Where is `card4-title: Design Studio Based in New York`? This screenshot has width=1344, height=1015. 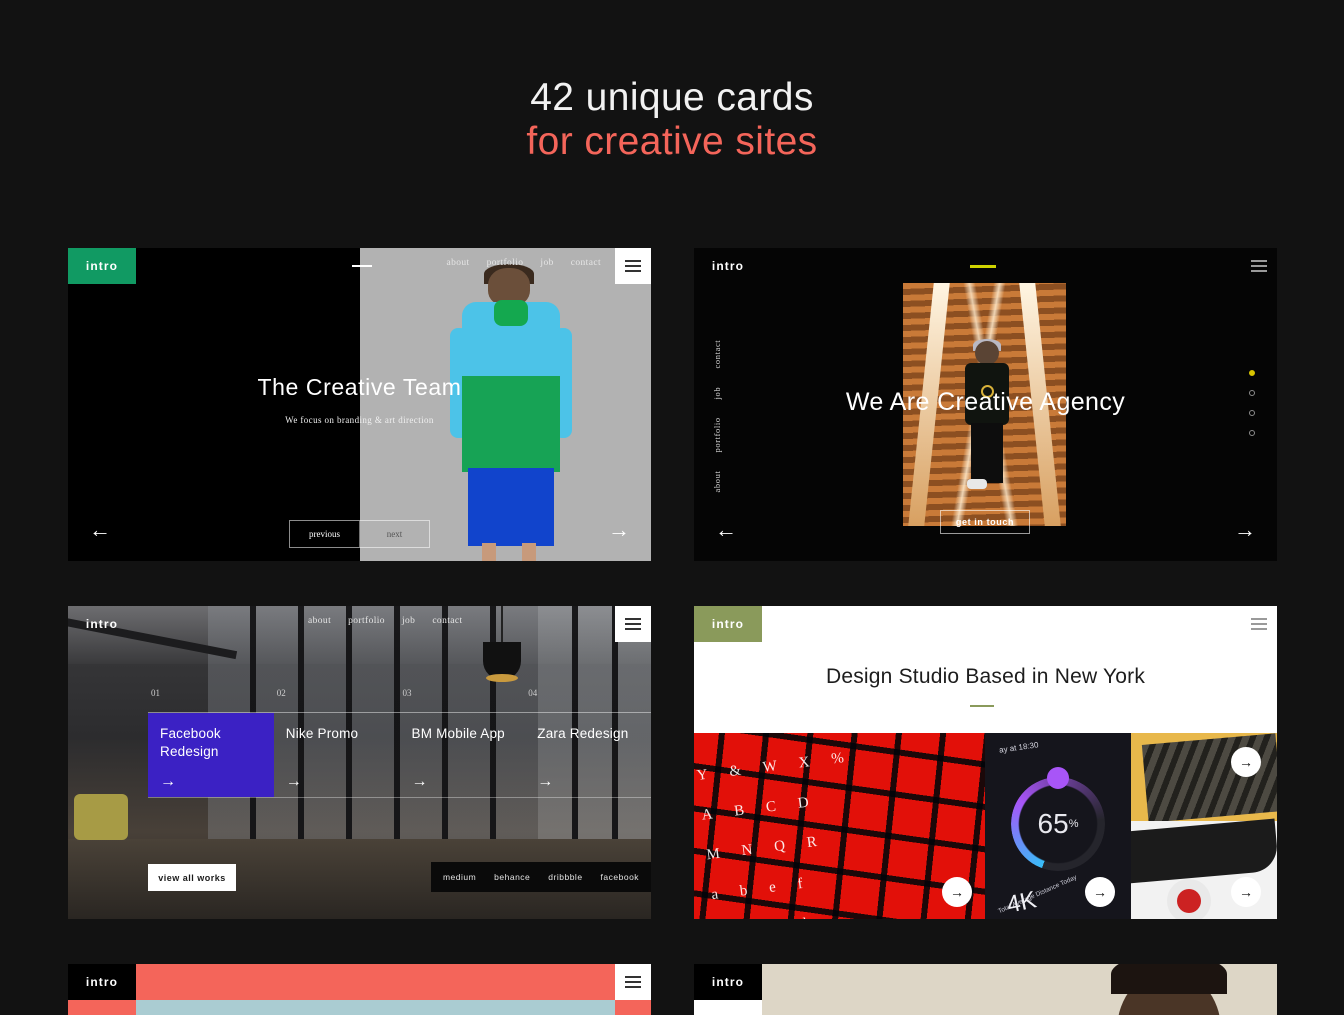 card4-title: Design Studio Based in New York is located at coordinates (985, 676).